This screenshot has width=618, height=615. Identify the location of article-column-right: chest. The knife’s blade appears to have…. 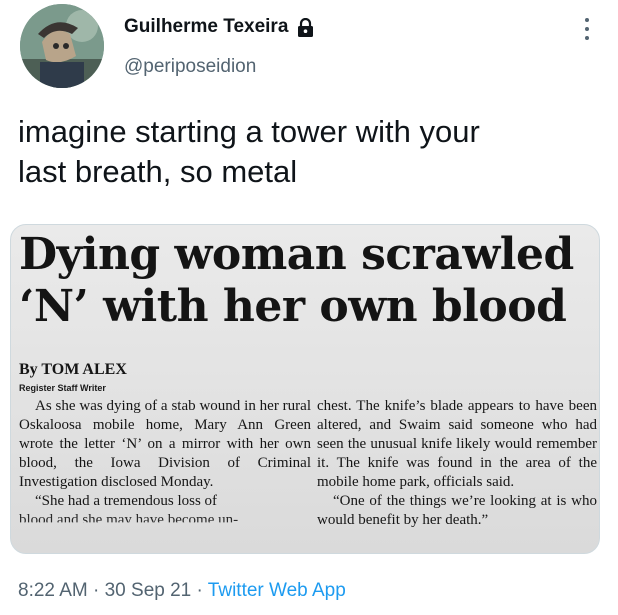
(457, 463).